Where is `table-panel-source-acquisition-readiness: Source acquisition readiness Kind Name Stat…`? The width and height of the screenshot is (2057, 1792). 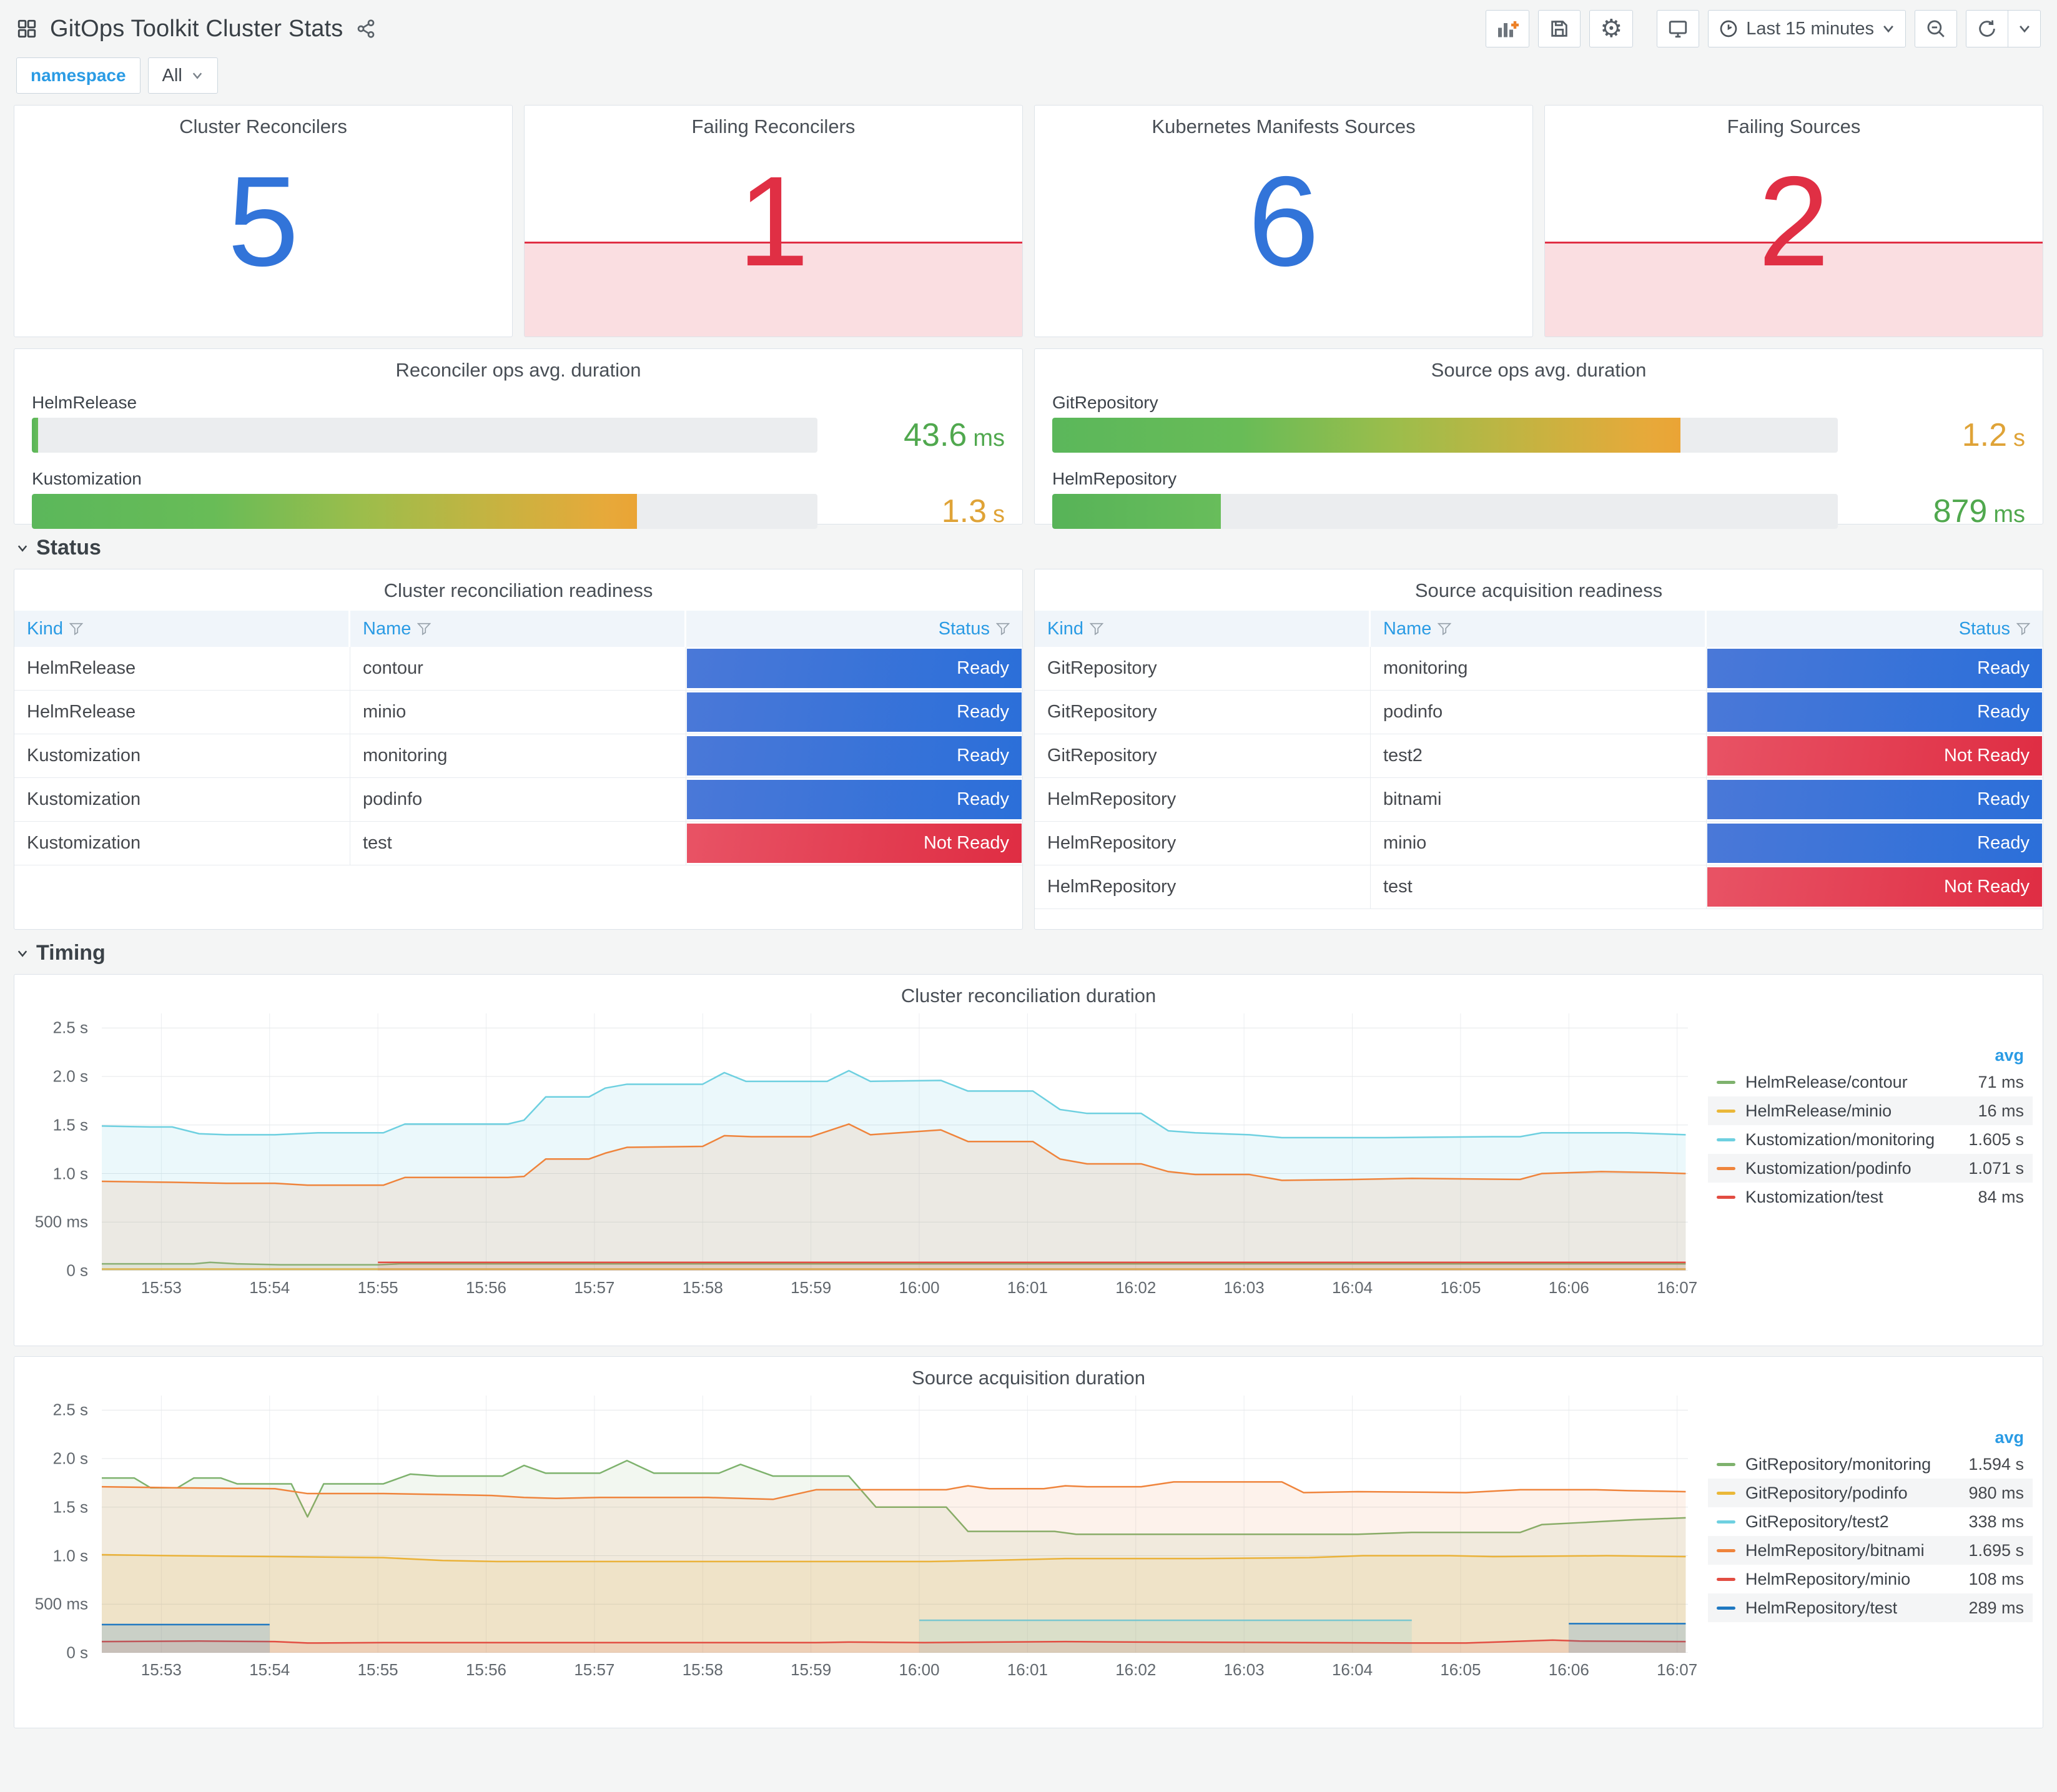 table-panel-source-acquisition-readiness: Source acquisition readiness Kind Name Stat… is located at coordinates (1539, 749).